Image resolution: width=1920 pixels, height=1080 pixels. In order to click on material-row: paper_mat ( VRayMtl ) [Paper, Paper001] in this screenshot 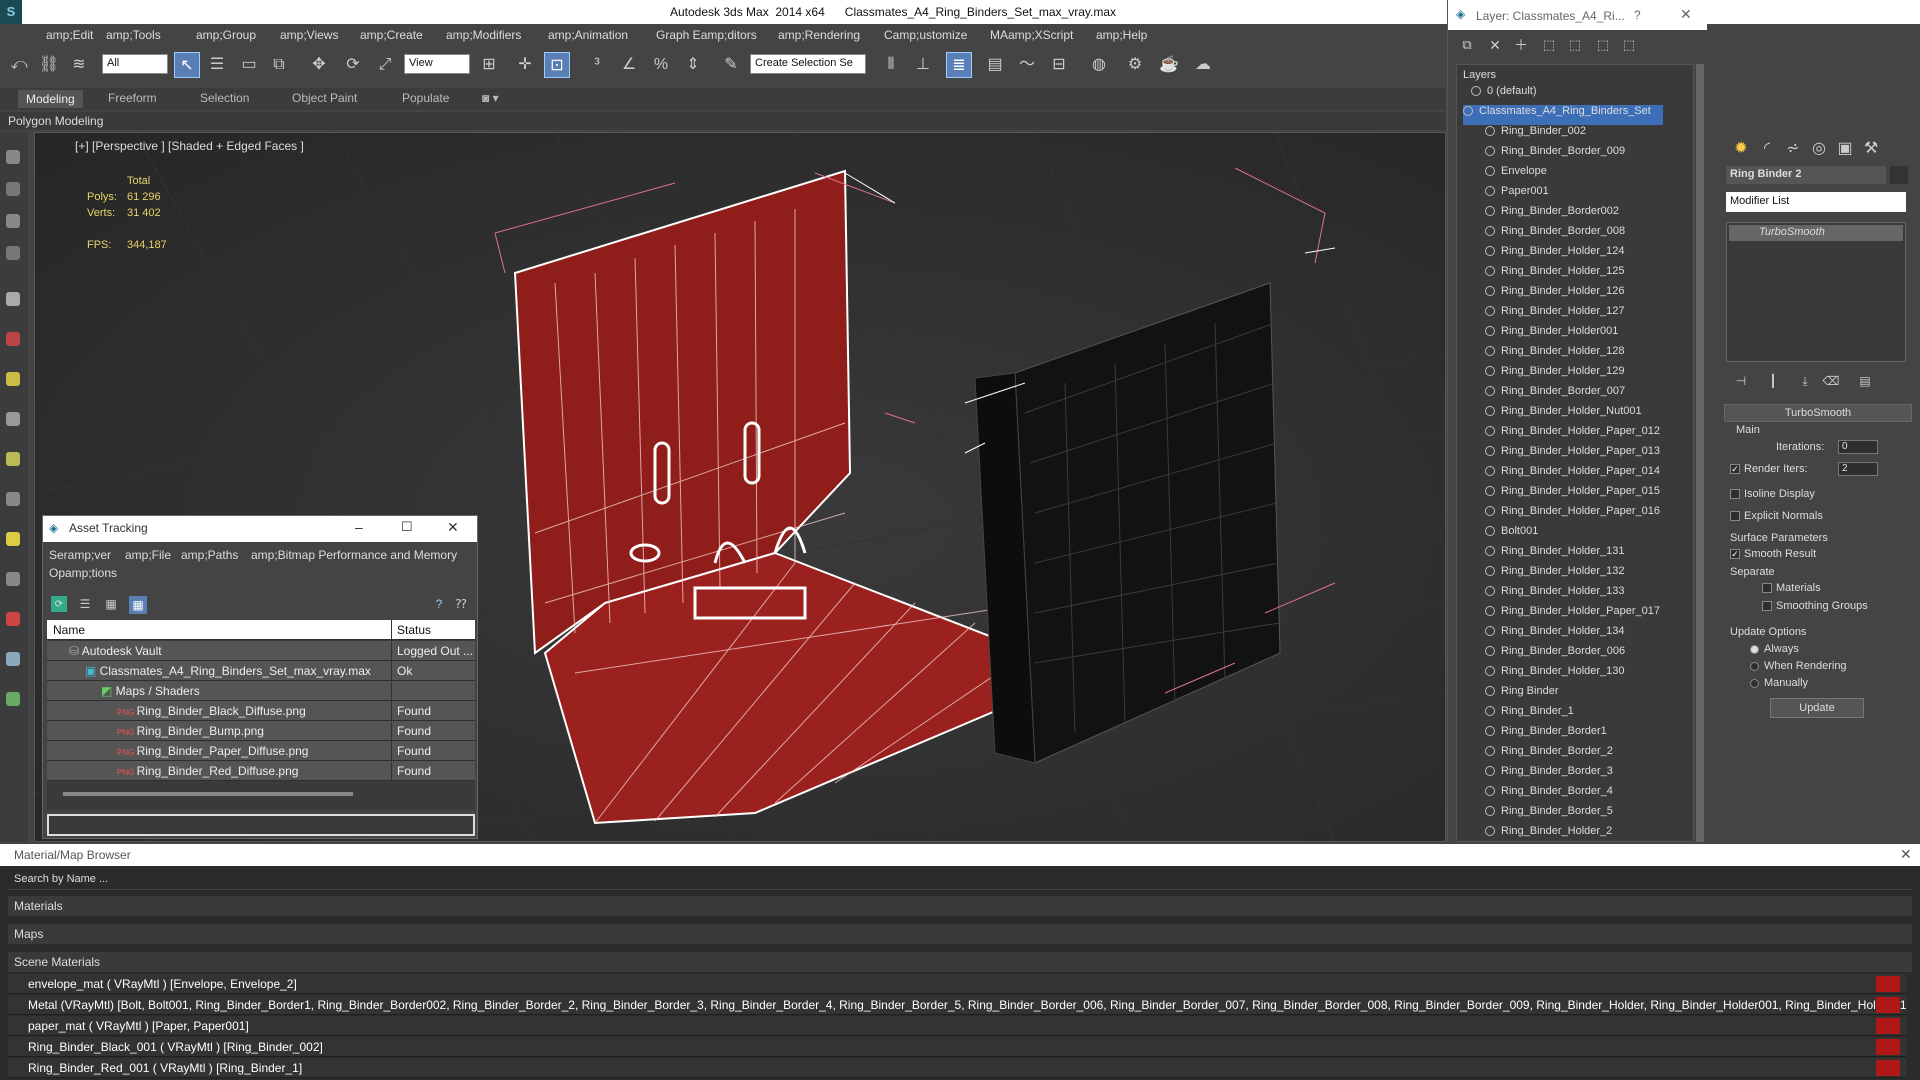, I will do `click(957, 1026)`.